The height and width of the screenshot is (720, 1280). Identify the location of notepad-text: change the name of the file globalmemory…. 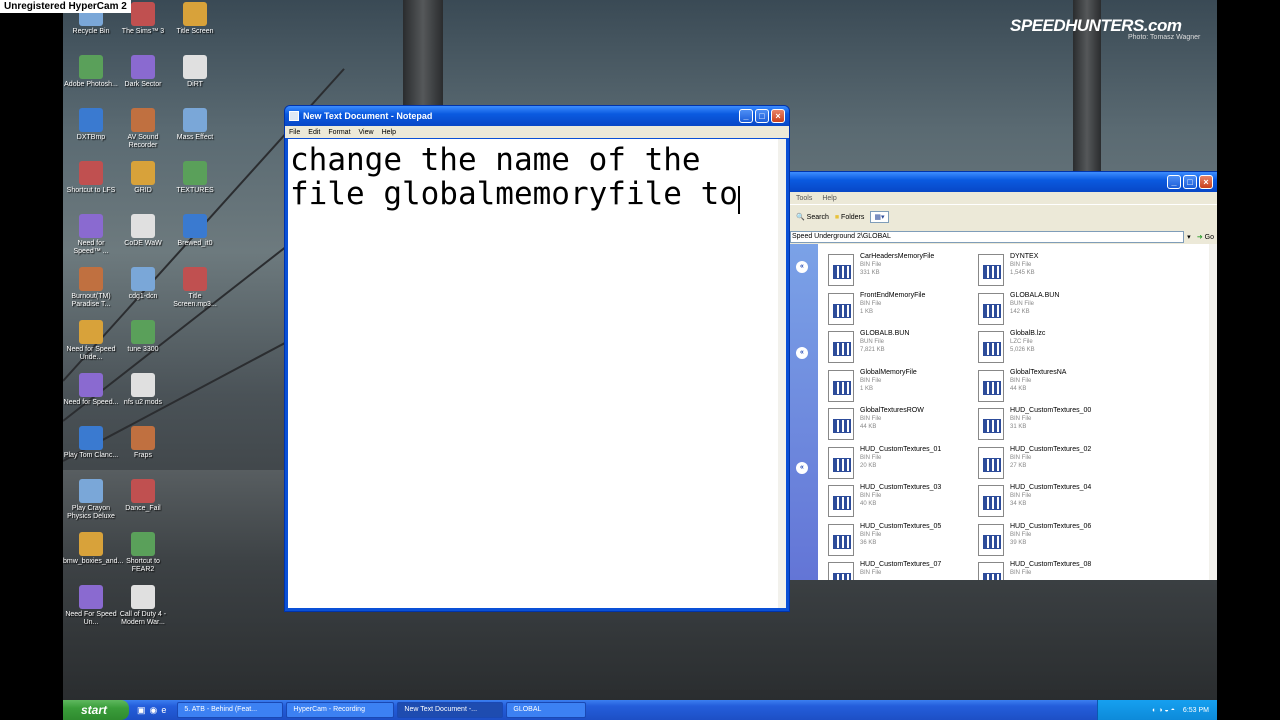
(514, 177).